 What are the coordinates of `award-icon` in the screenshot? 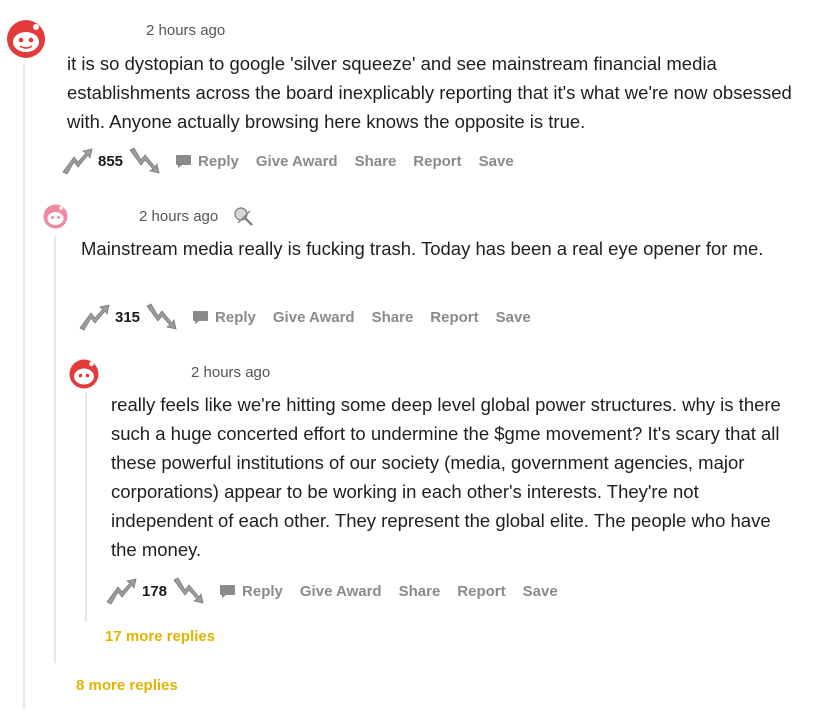 It's located at (244, 216).